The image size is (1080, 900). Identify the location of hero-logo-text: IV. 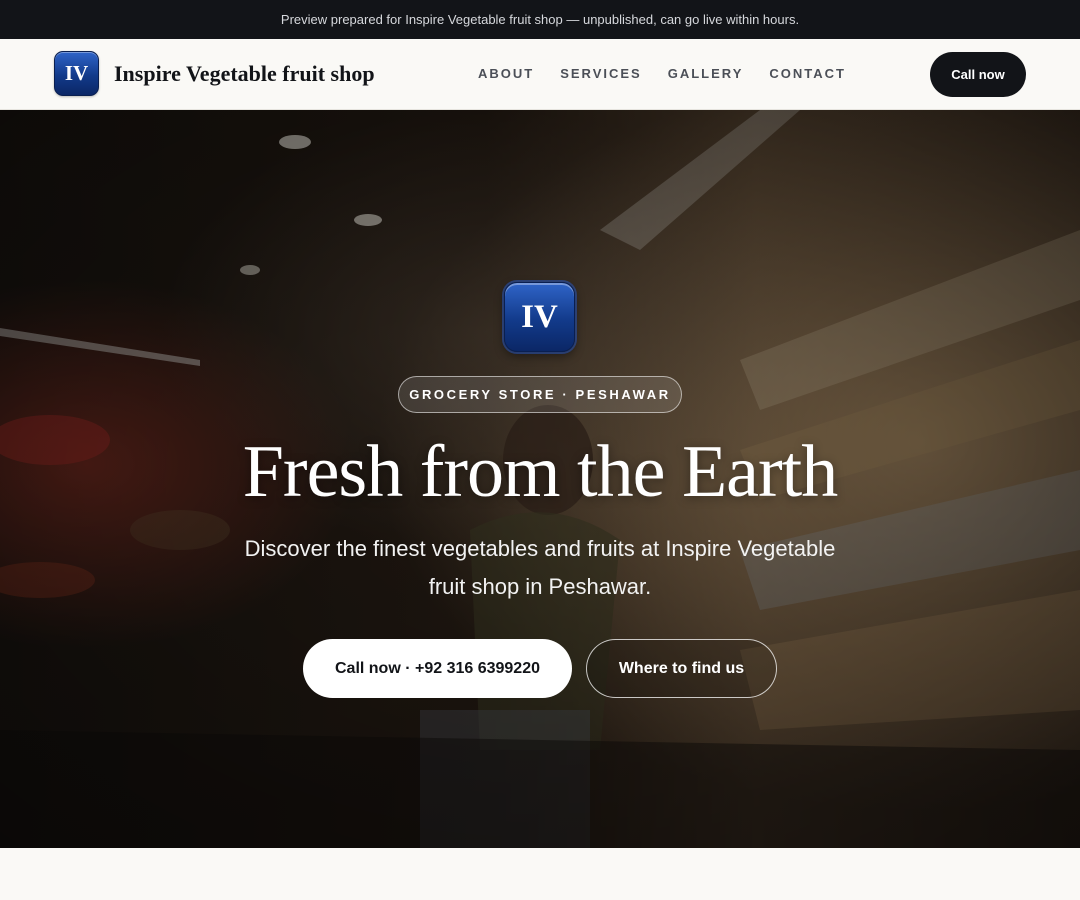
(539, 316).